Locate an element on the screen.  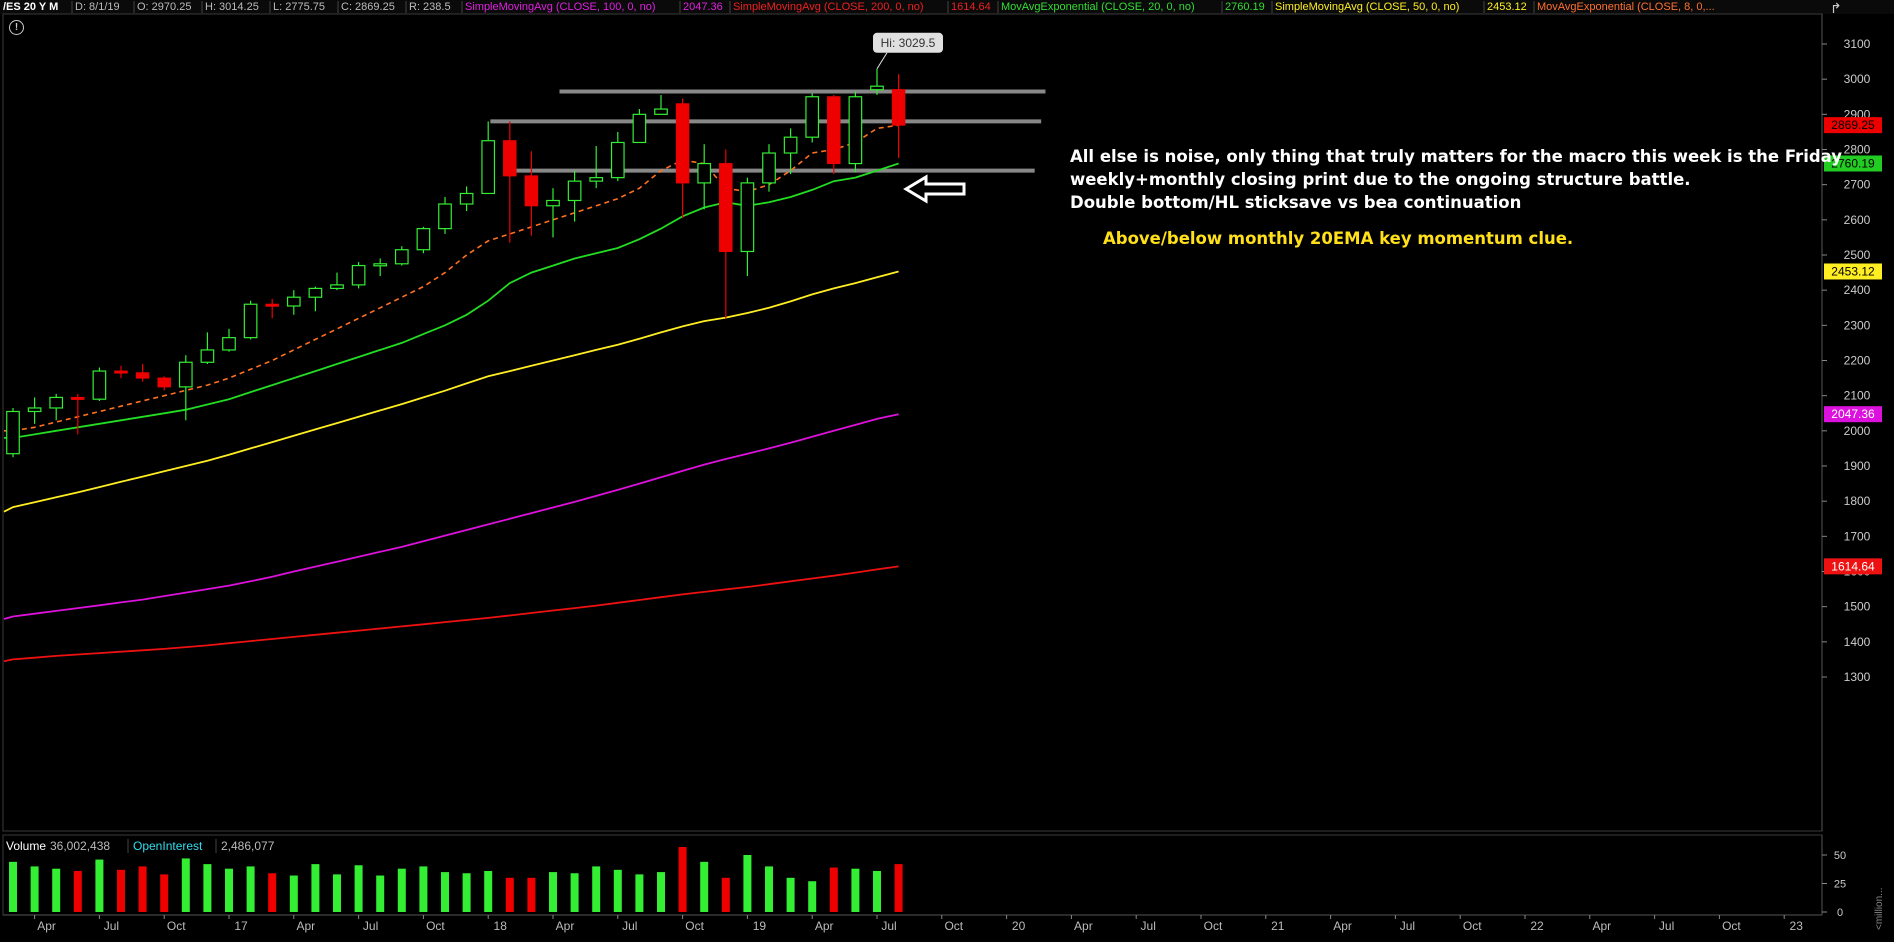
header-item: L: 2775.75 is located at coordinates (299, 7).